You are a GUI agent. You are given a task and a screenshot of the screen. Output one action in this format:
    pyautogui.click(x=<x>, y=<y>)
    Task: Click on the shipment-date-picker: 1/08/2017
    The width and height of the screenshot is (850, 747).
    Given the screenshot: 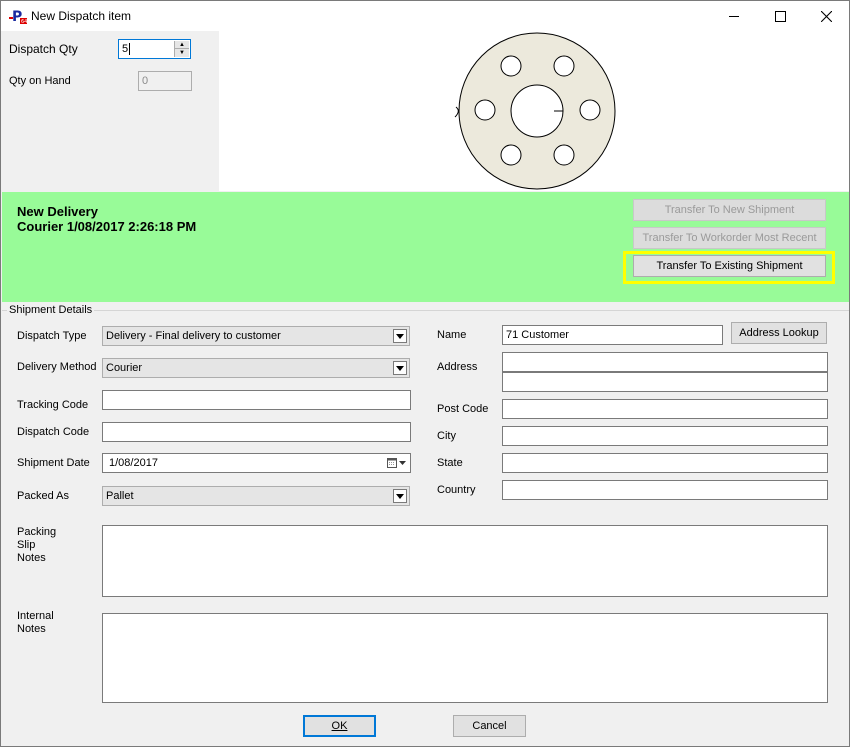 What is the action you would take?
    pyautogui.click(x=256, y=463)
    